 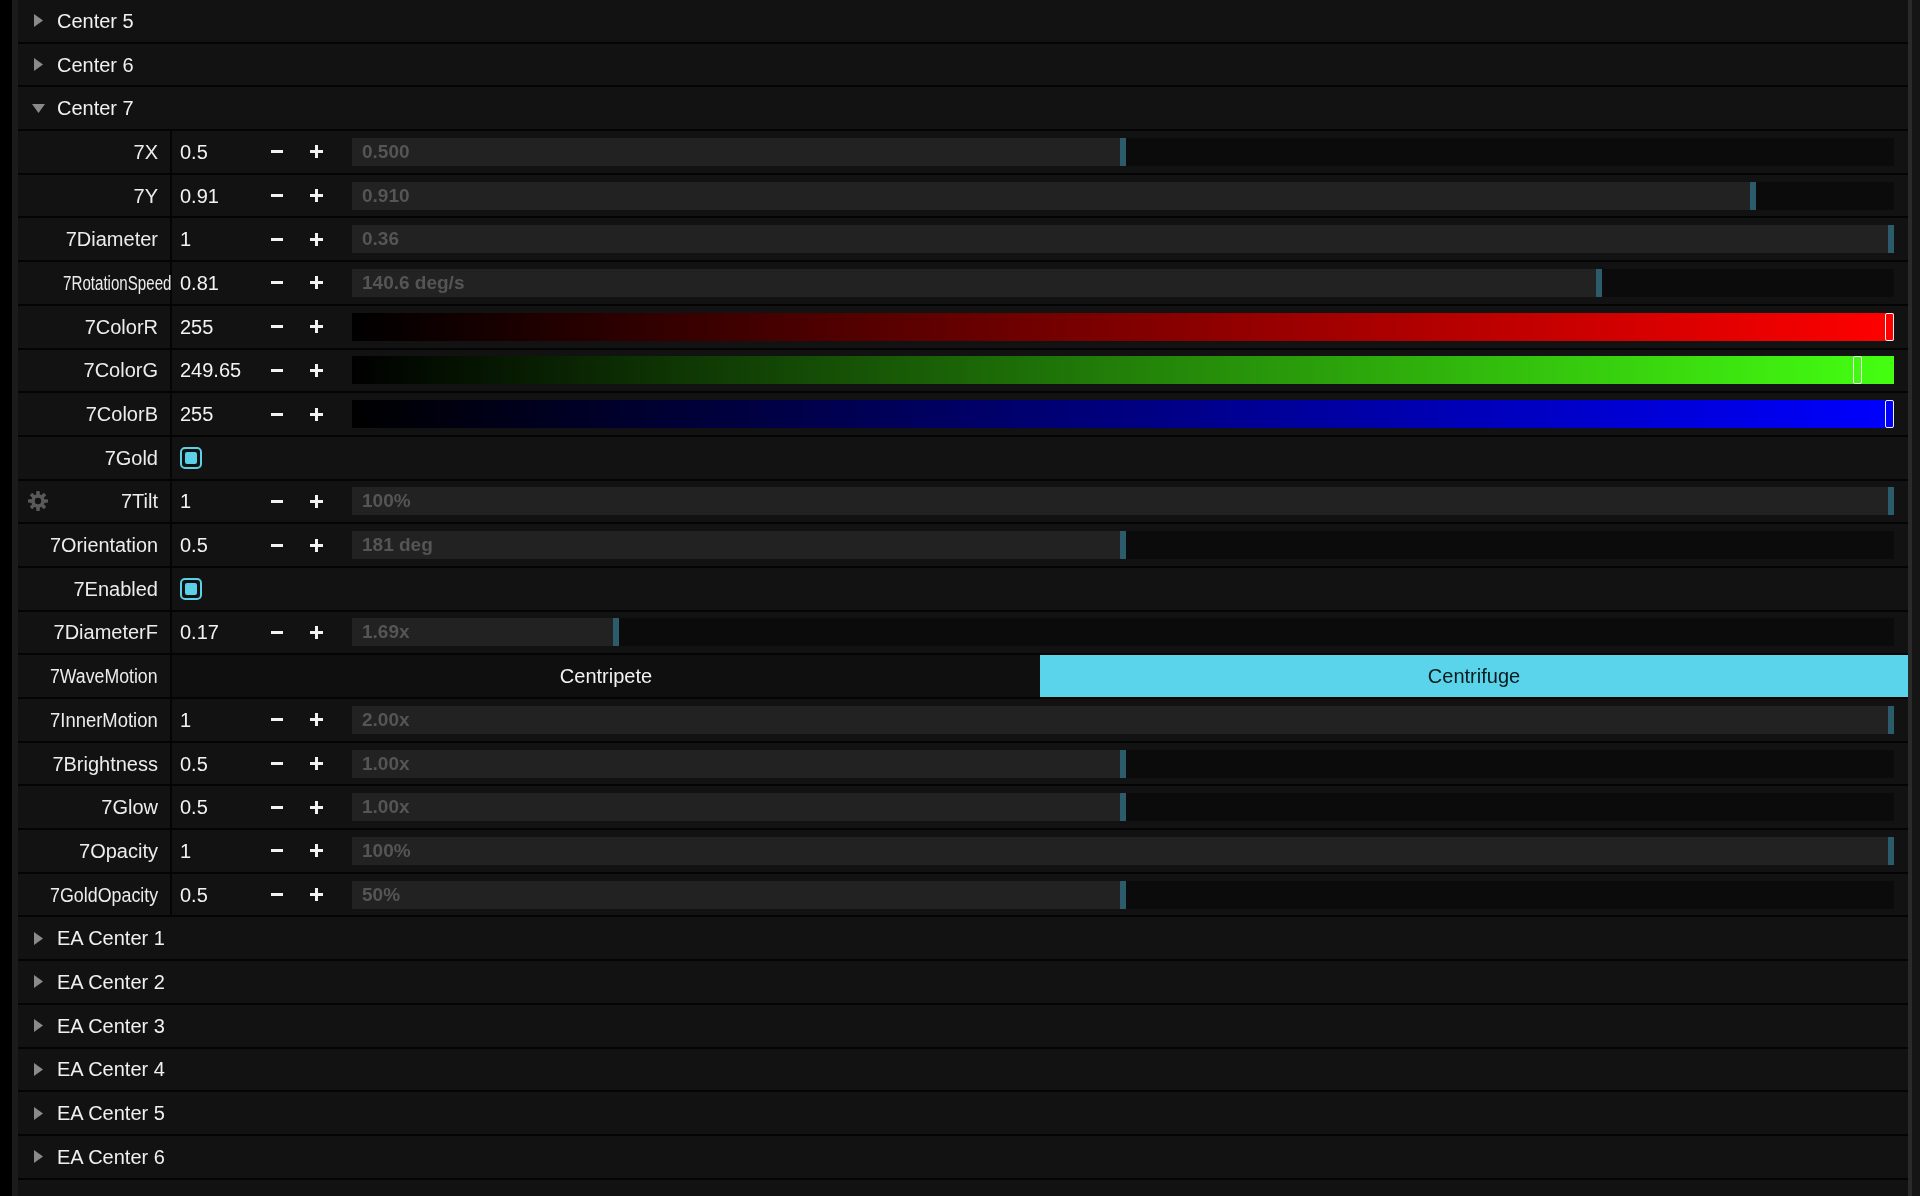 What do you see at coordinates (963, 938) in the screenshot?
I see `group-header: EA Center 1` at bounding box center [963, 938].